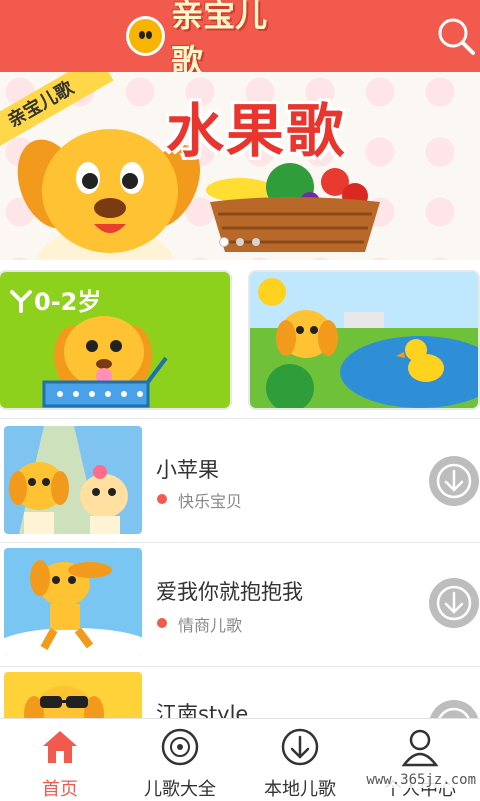  I want to click on promo-tile-pond, so click(364, 340).